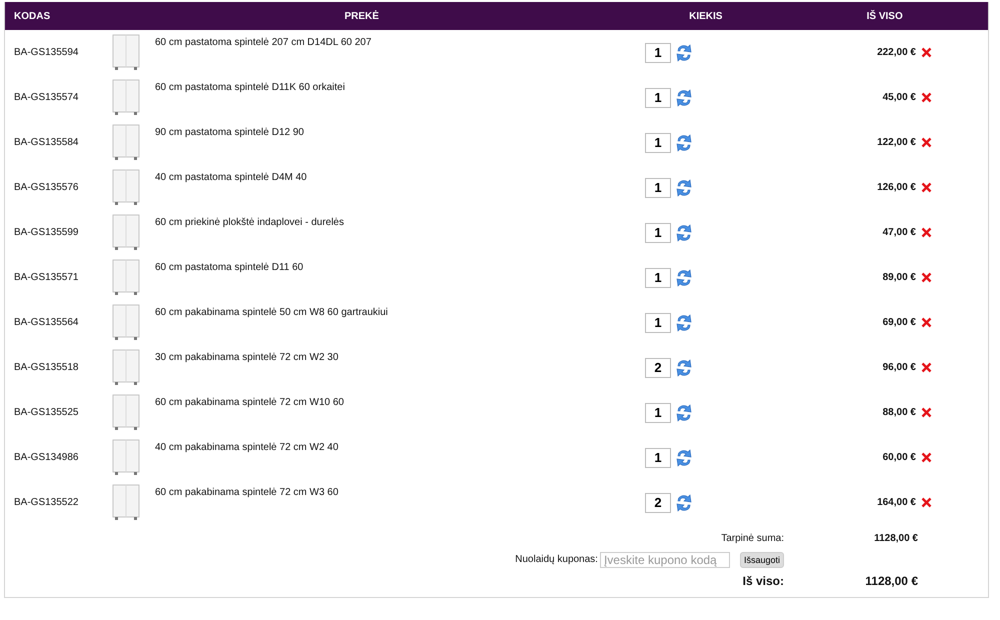  What do you see at coordinates (249, 222) in the screenshot?
I see `product-name: 60 cm priekinė plokštė indaplovei - durelės` at bounding box center [249, 222].